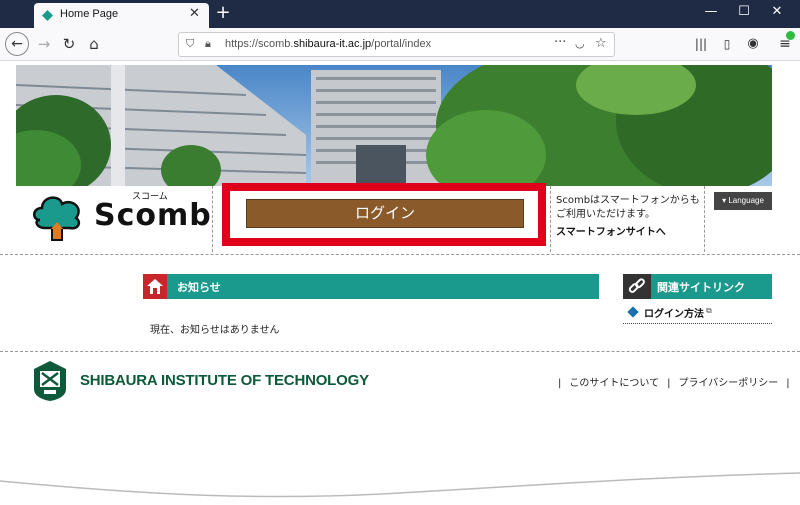 The height and width of the screenshot is (505, 800). What do you see at coordinates (44, 44) in the screenshot?
I see `forward-button: →` at bounding box center [44, 44].